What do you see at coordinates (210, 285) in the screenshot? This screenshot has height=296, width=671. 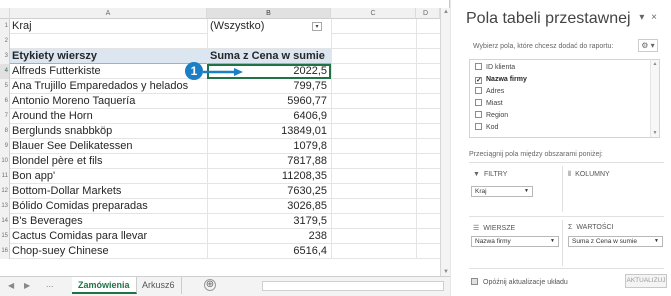 I see `add-sheet-icon: ⊕` at bounding box center [210, 285].